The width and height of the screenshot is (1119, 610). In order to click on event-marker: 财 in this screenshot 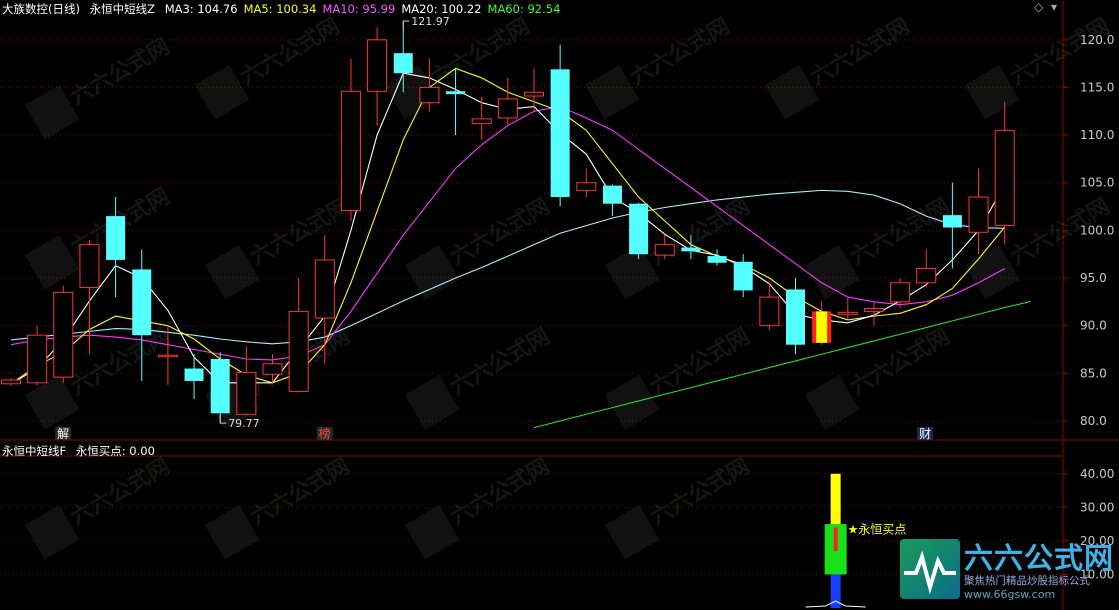, I will do `click(925, 434)`.